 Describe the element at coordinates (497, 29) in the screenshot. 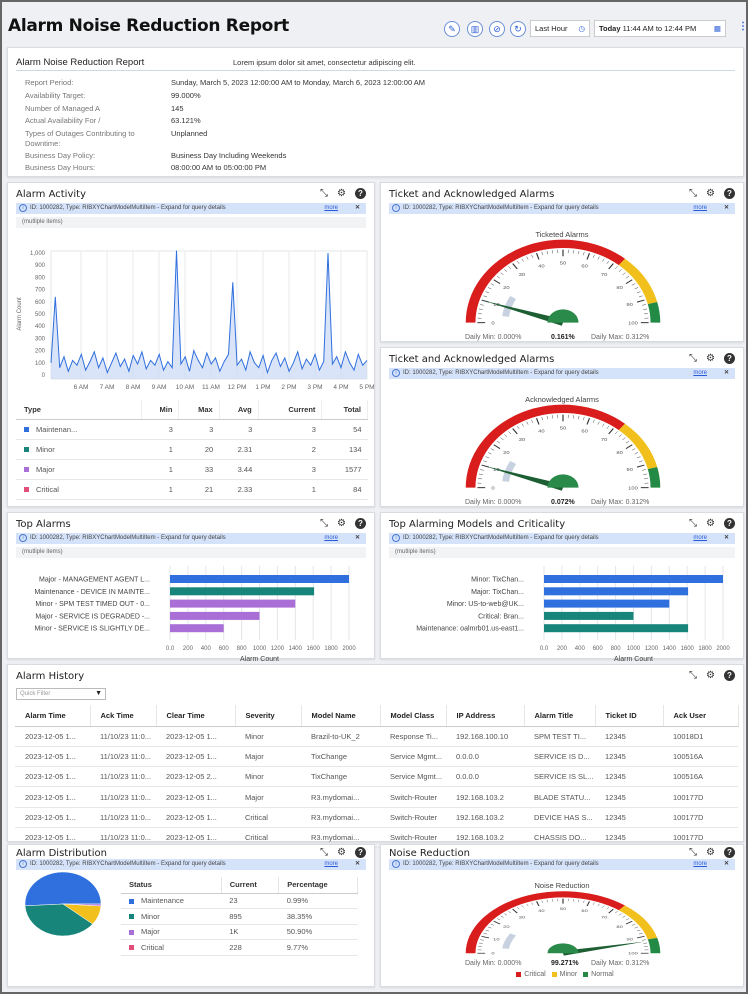

I see `hide-button: ⊘` at that location.